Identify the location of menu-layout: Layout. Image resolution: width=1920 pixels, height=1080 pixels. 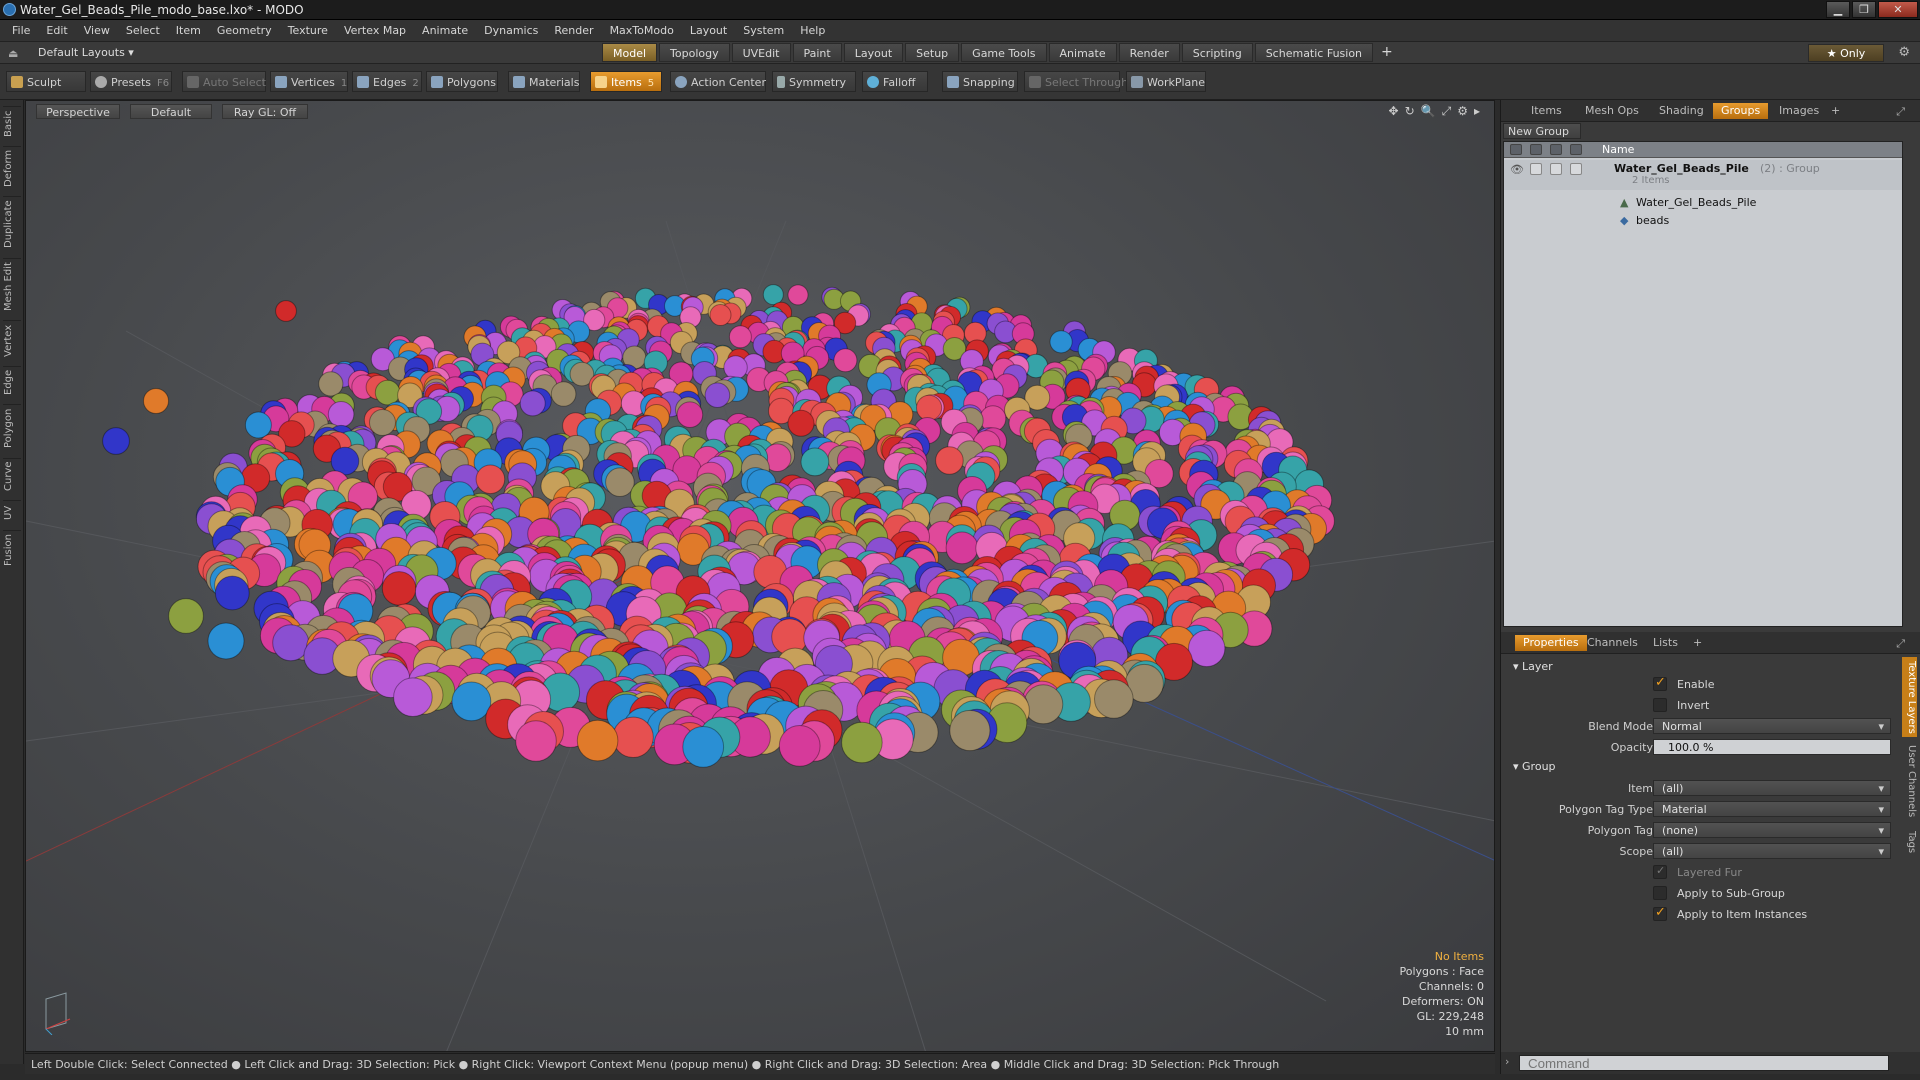
(708, 31).